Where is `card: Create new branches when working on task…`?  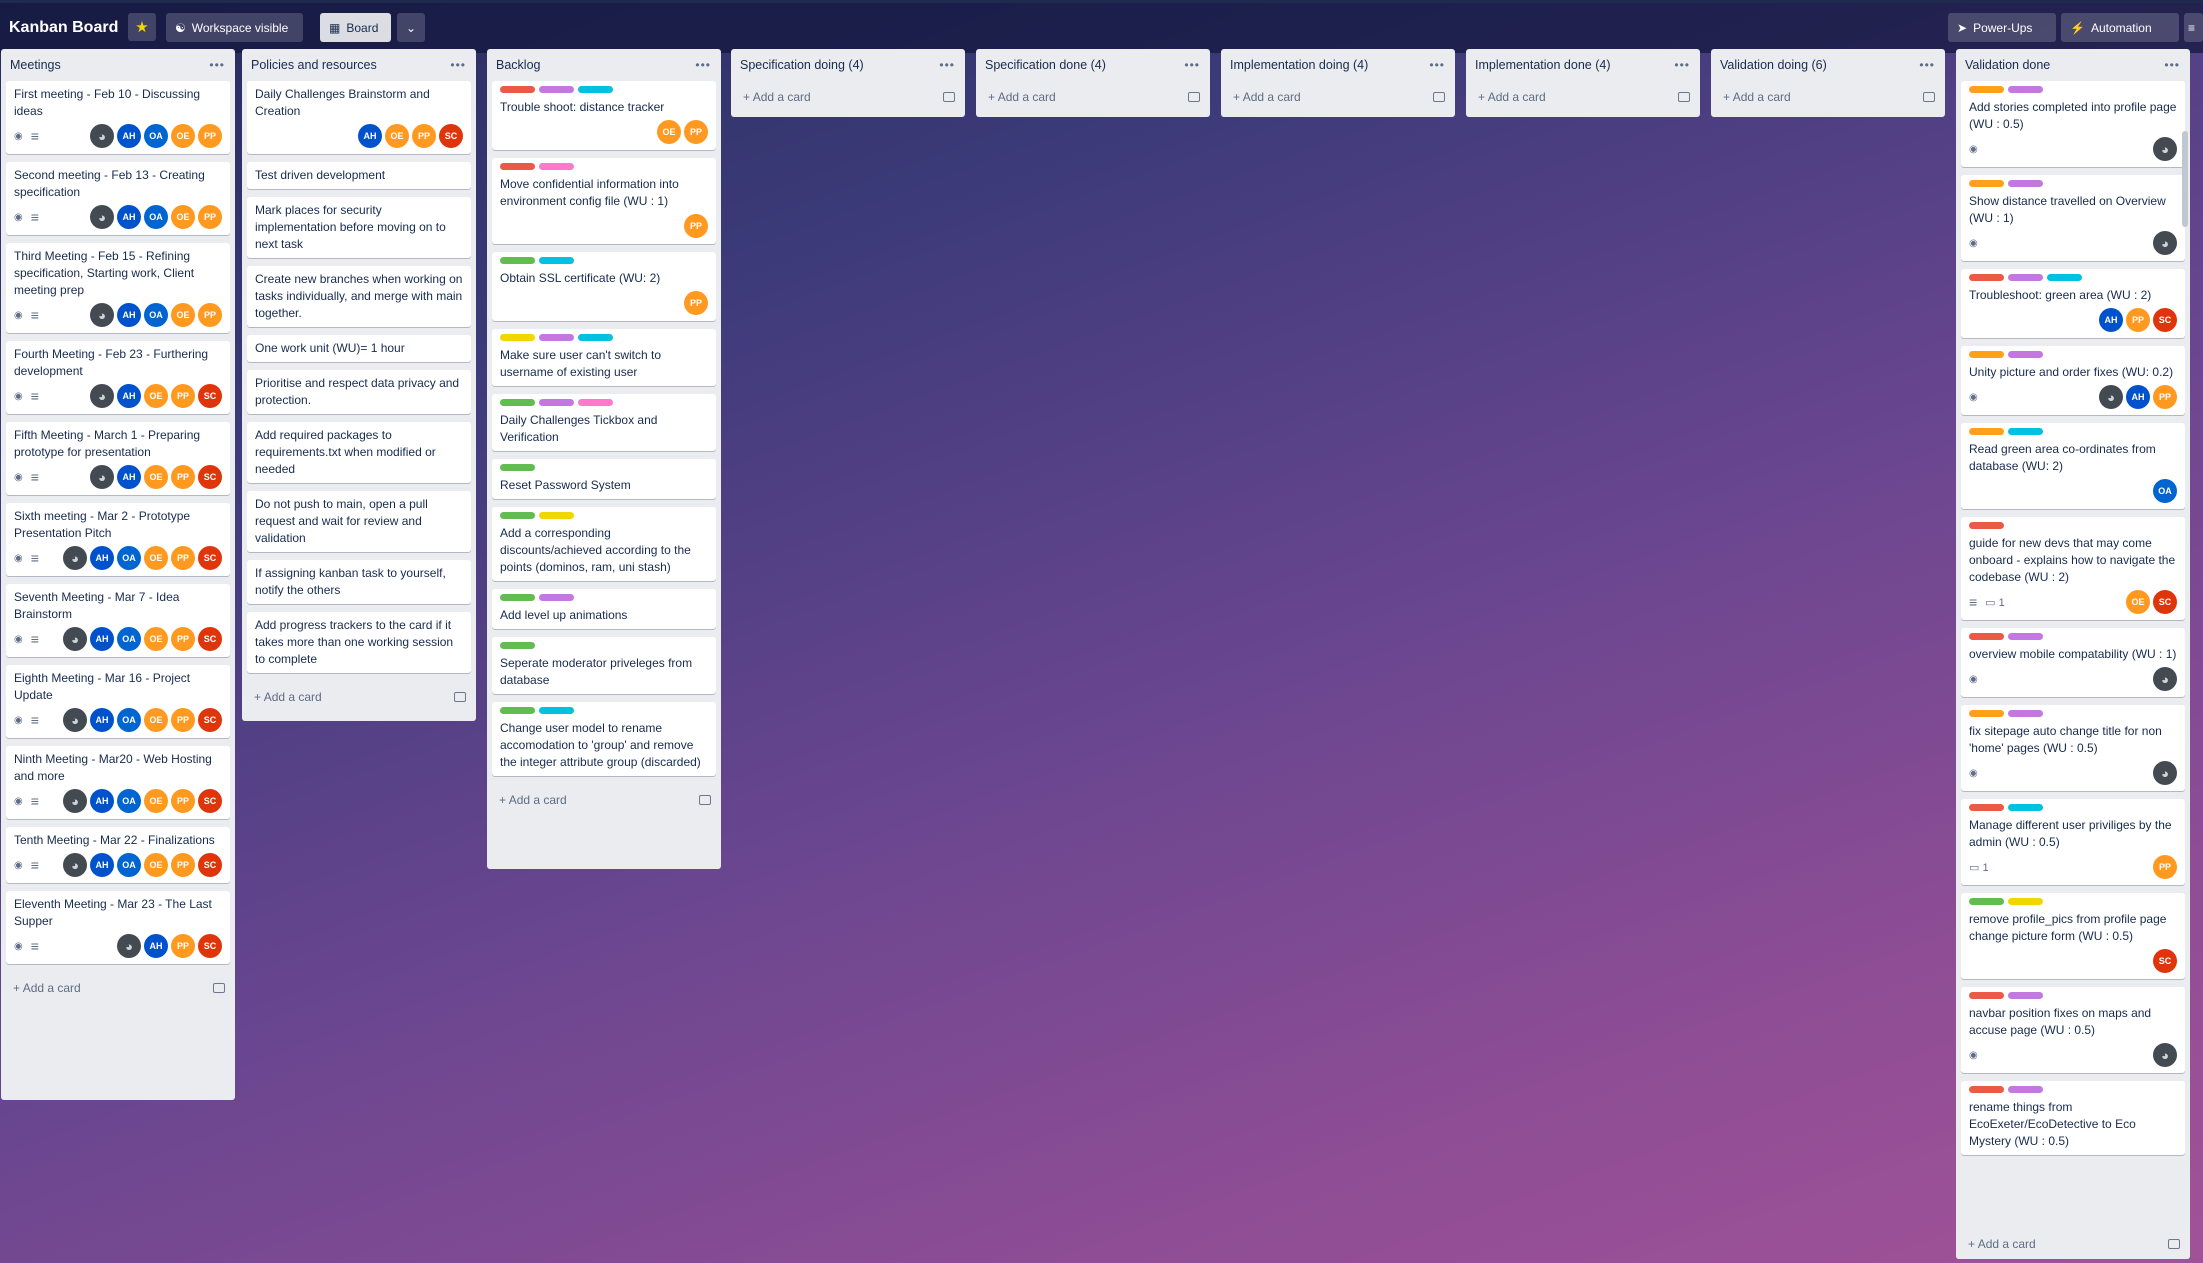 card: Create new branches when working on task… is located at coordinates (359, 296).